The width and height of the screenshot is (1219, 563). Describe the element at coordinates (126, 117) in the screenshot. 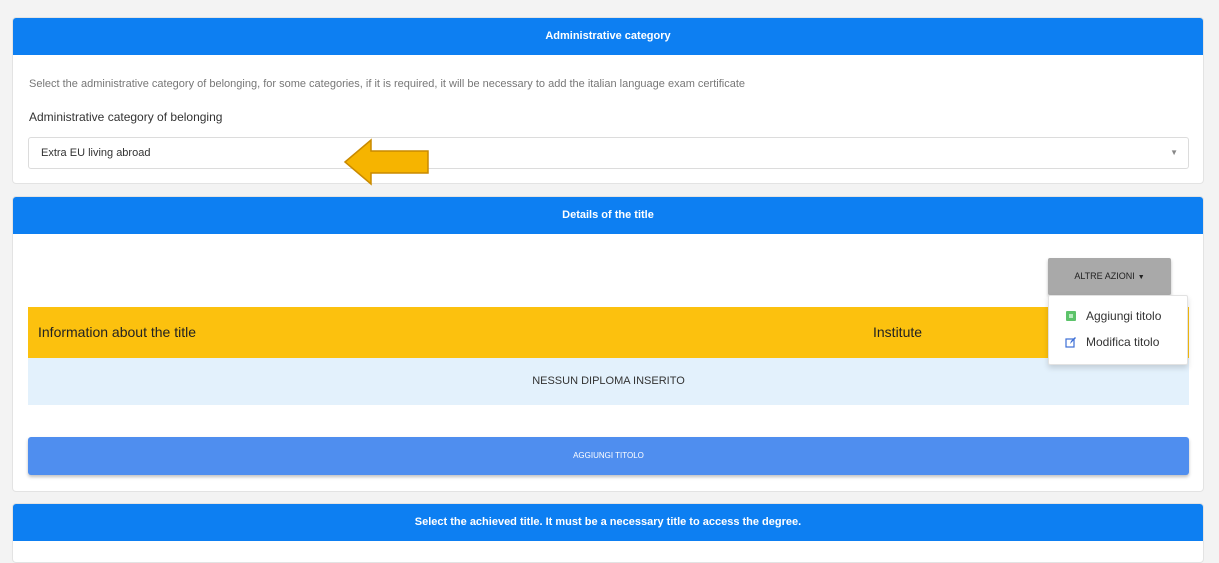

I see `administrative-category-label: Administrative category of belonging` at that location.